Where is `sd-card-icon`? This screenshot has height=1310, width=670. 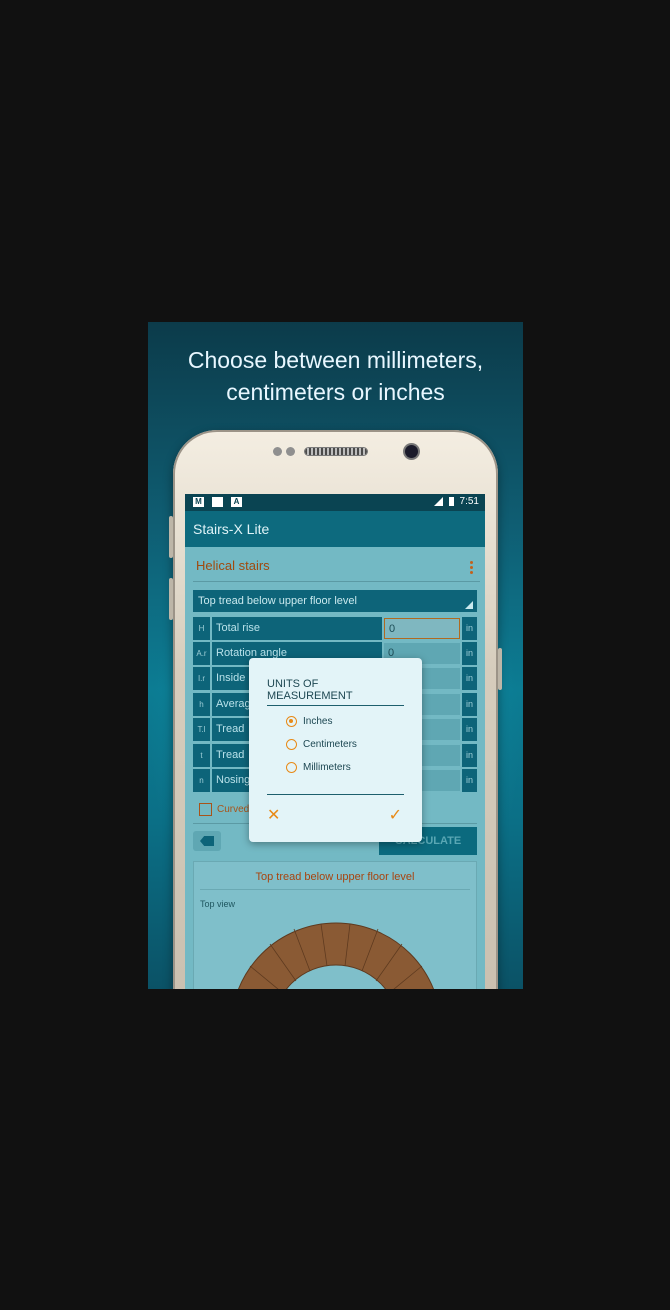
sd-card-icon is located at coordinates (217, 502).